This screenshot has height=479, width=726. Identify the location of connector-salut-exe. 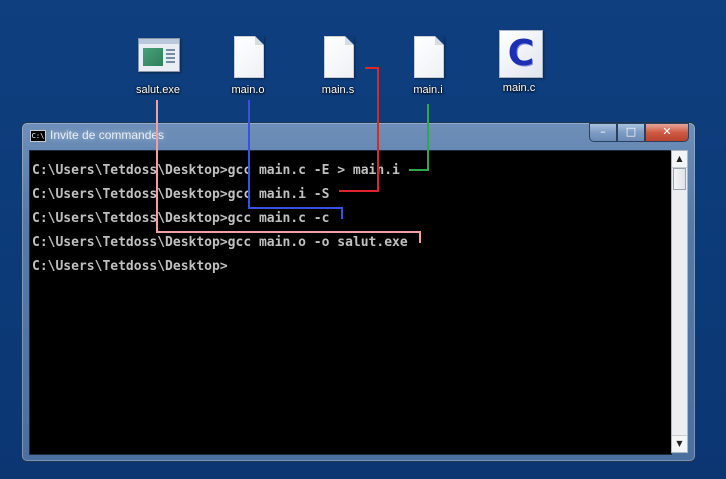
(288, 171).